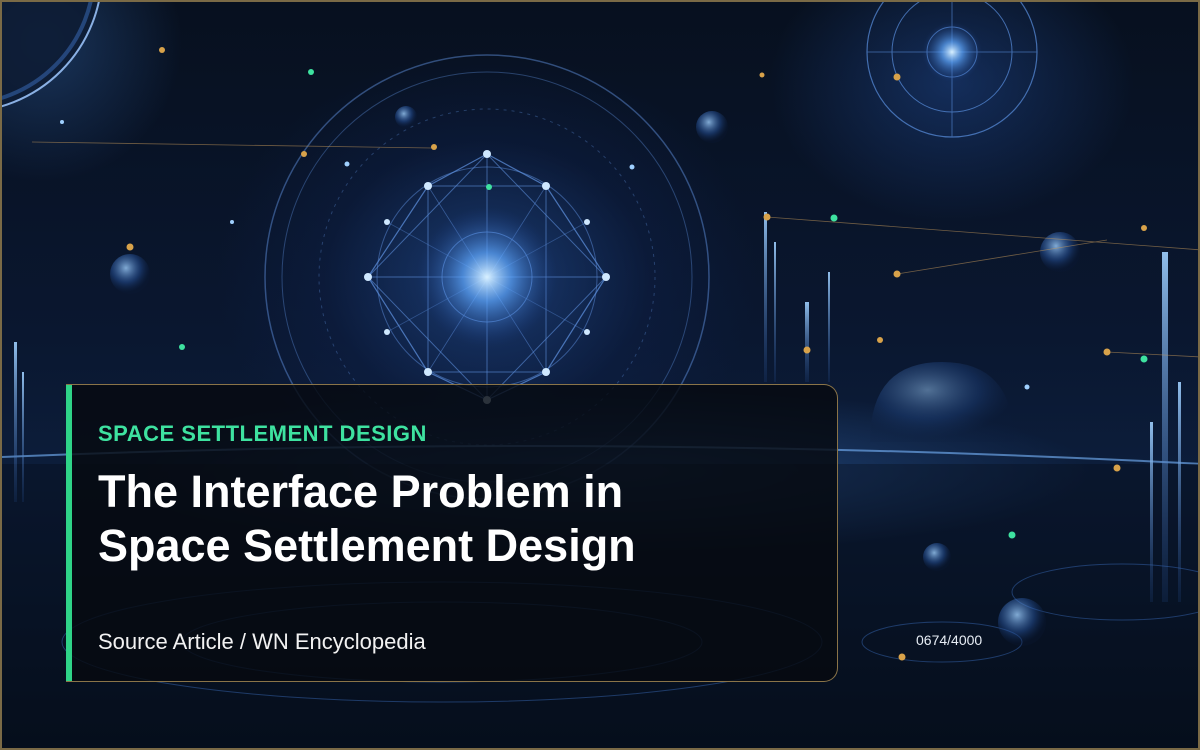 The image size is (1200, 750). What do you see at coordinates (69, 533) in the screenshot?
I see `card-accent-bar` at bounding box center [69, 533].